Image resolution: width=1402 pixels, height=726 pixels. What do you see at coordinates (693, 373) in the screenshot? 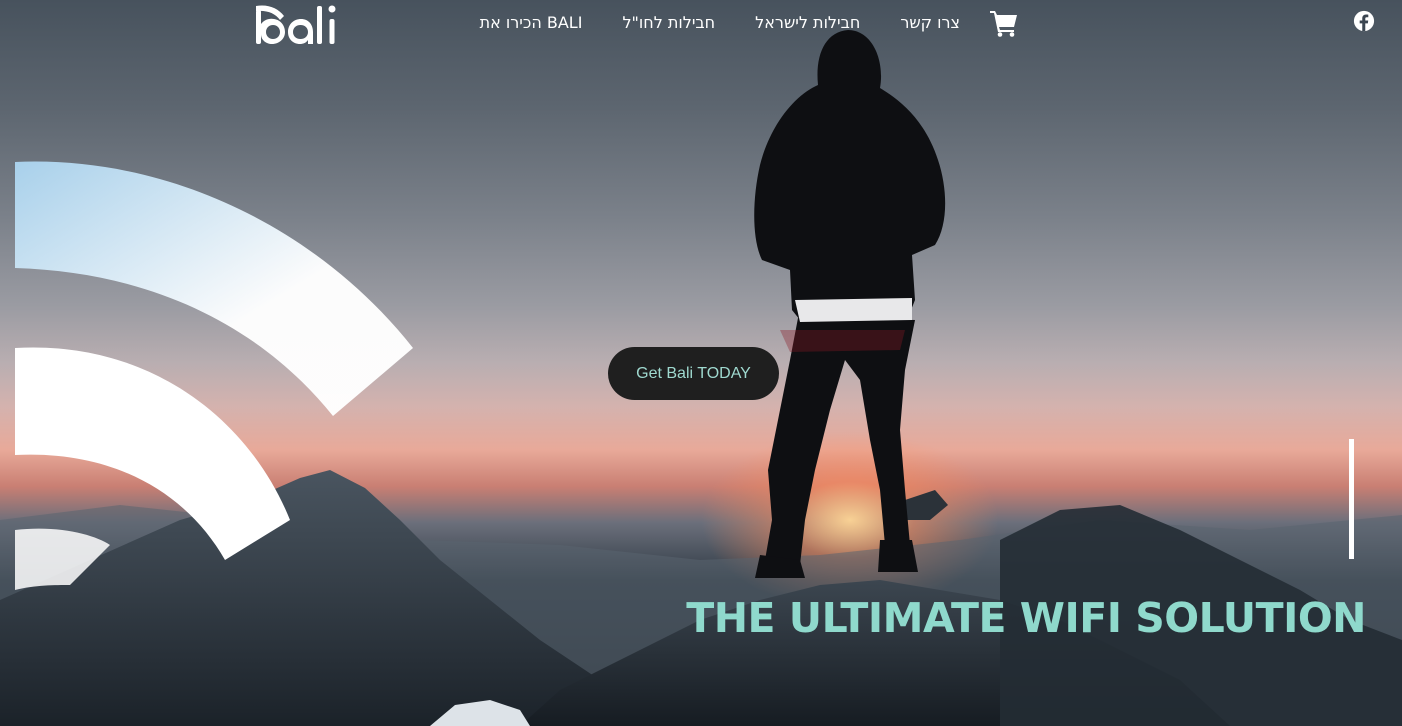
I see `get-bali-button: Get Bali TODAY` at bounding box center [693, 373].